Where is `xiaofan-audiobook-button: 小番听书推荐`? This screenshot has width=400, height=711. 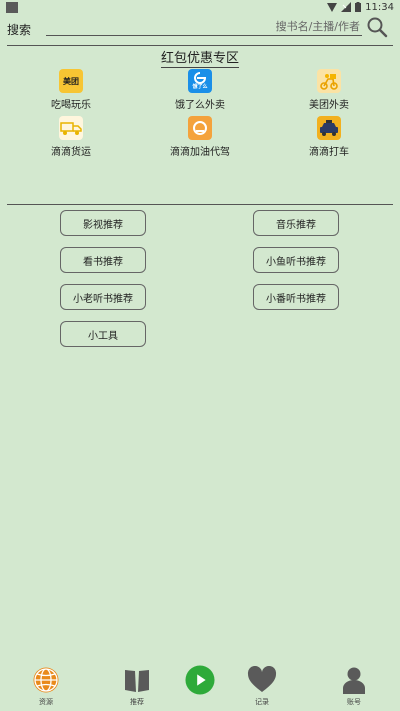
xiaofan-audiobook-button: 小番听书推荐 is located at coordinates (296, 297).